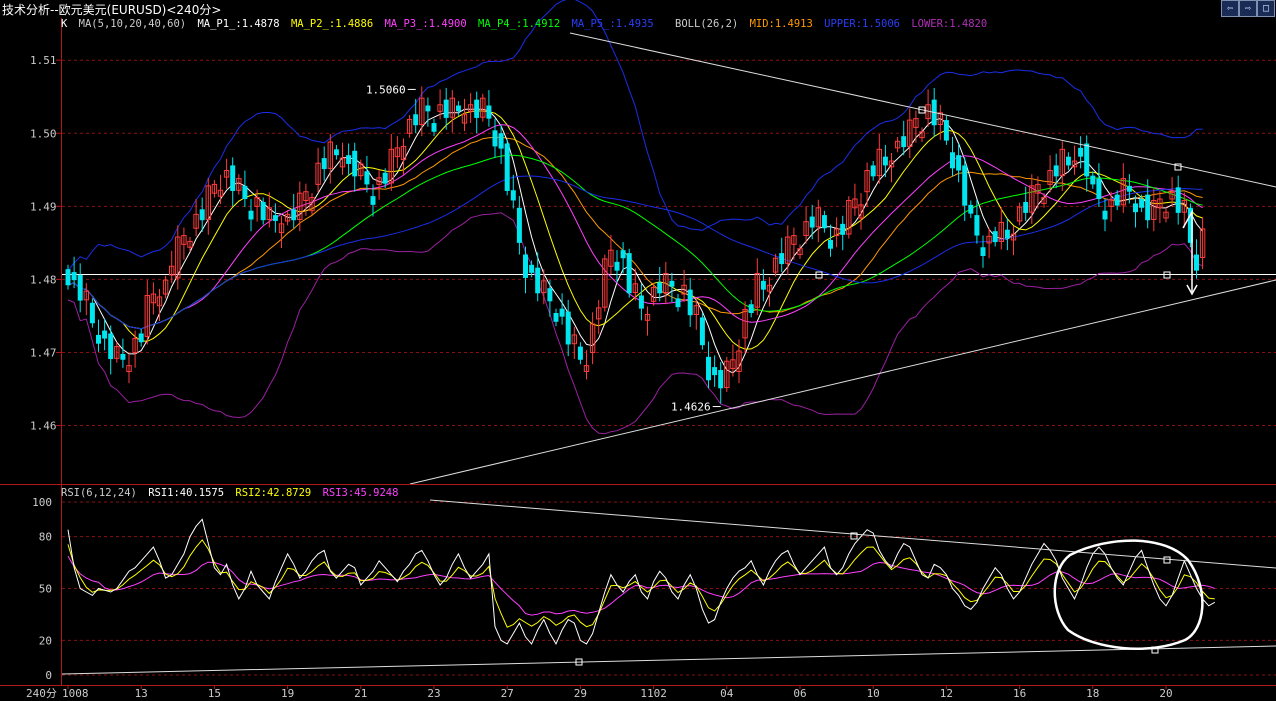 Image resolution: width=1276 pixels, height=701 pixels. Describe the element at coordinates (132, 24) in the screenshot. I see `legend-ma: MA(5,10,20,40,60)` at that location.